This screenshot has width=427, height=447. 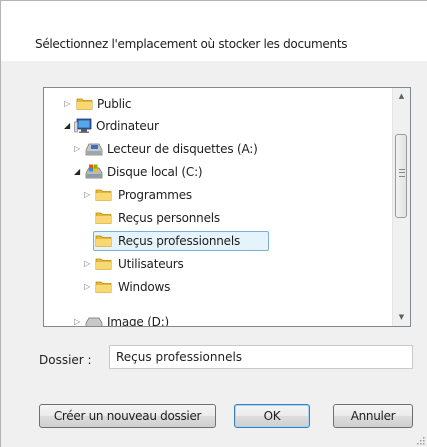 What do you see at coordinates (219, 264) in the screenshot?
I see `tree-item-utilisateurs: ▷ Utilisateurs` at bounding box center [219, 264].